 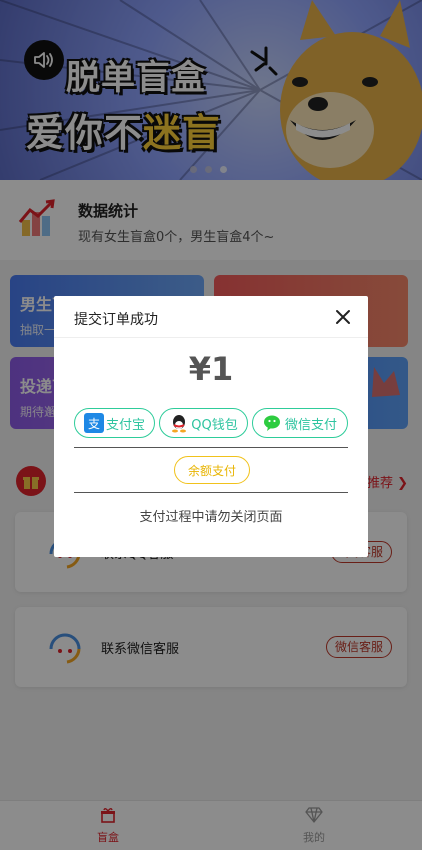 What do you see at coordinates (310, 425) in the screenshot?
I see `pay-method-label: 微信支付` at bounding box center [310, 425].